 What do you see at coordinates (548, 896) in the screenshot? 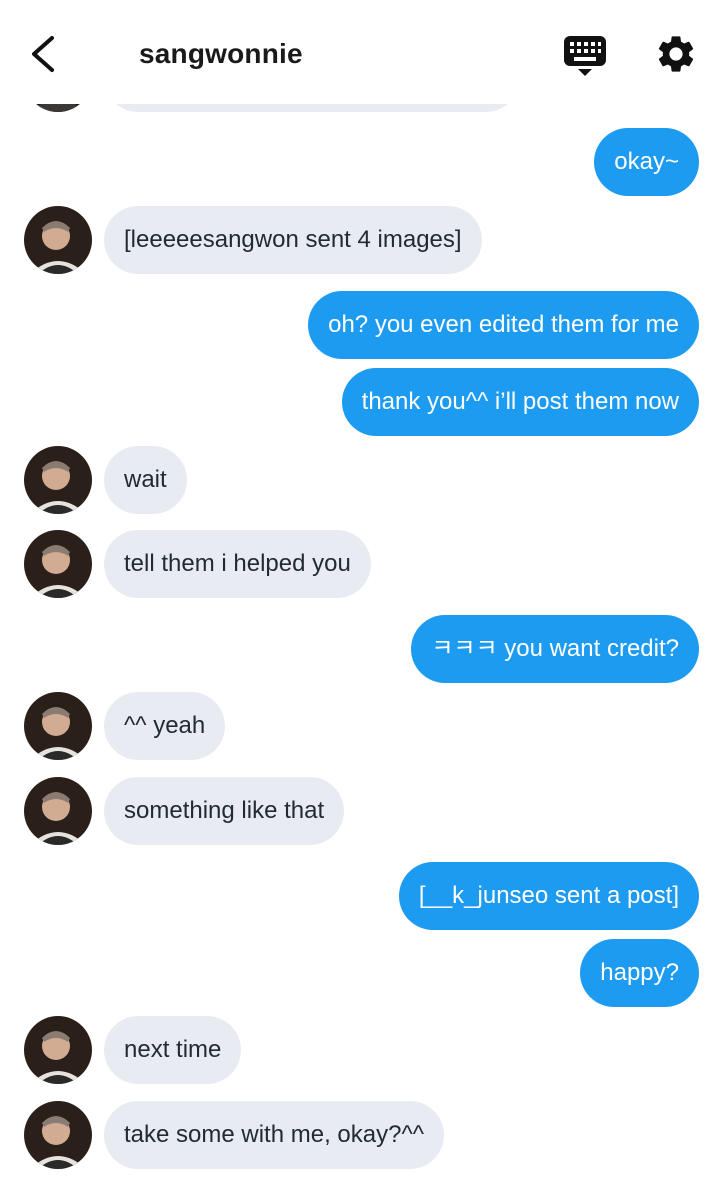
I see `message-bubble: [__k_junseo sent a post]` at bounding box center [548, 896].